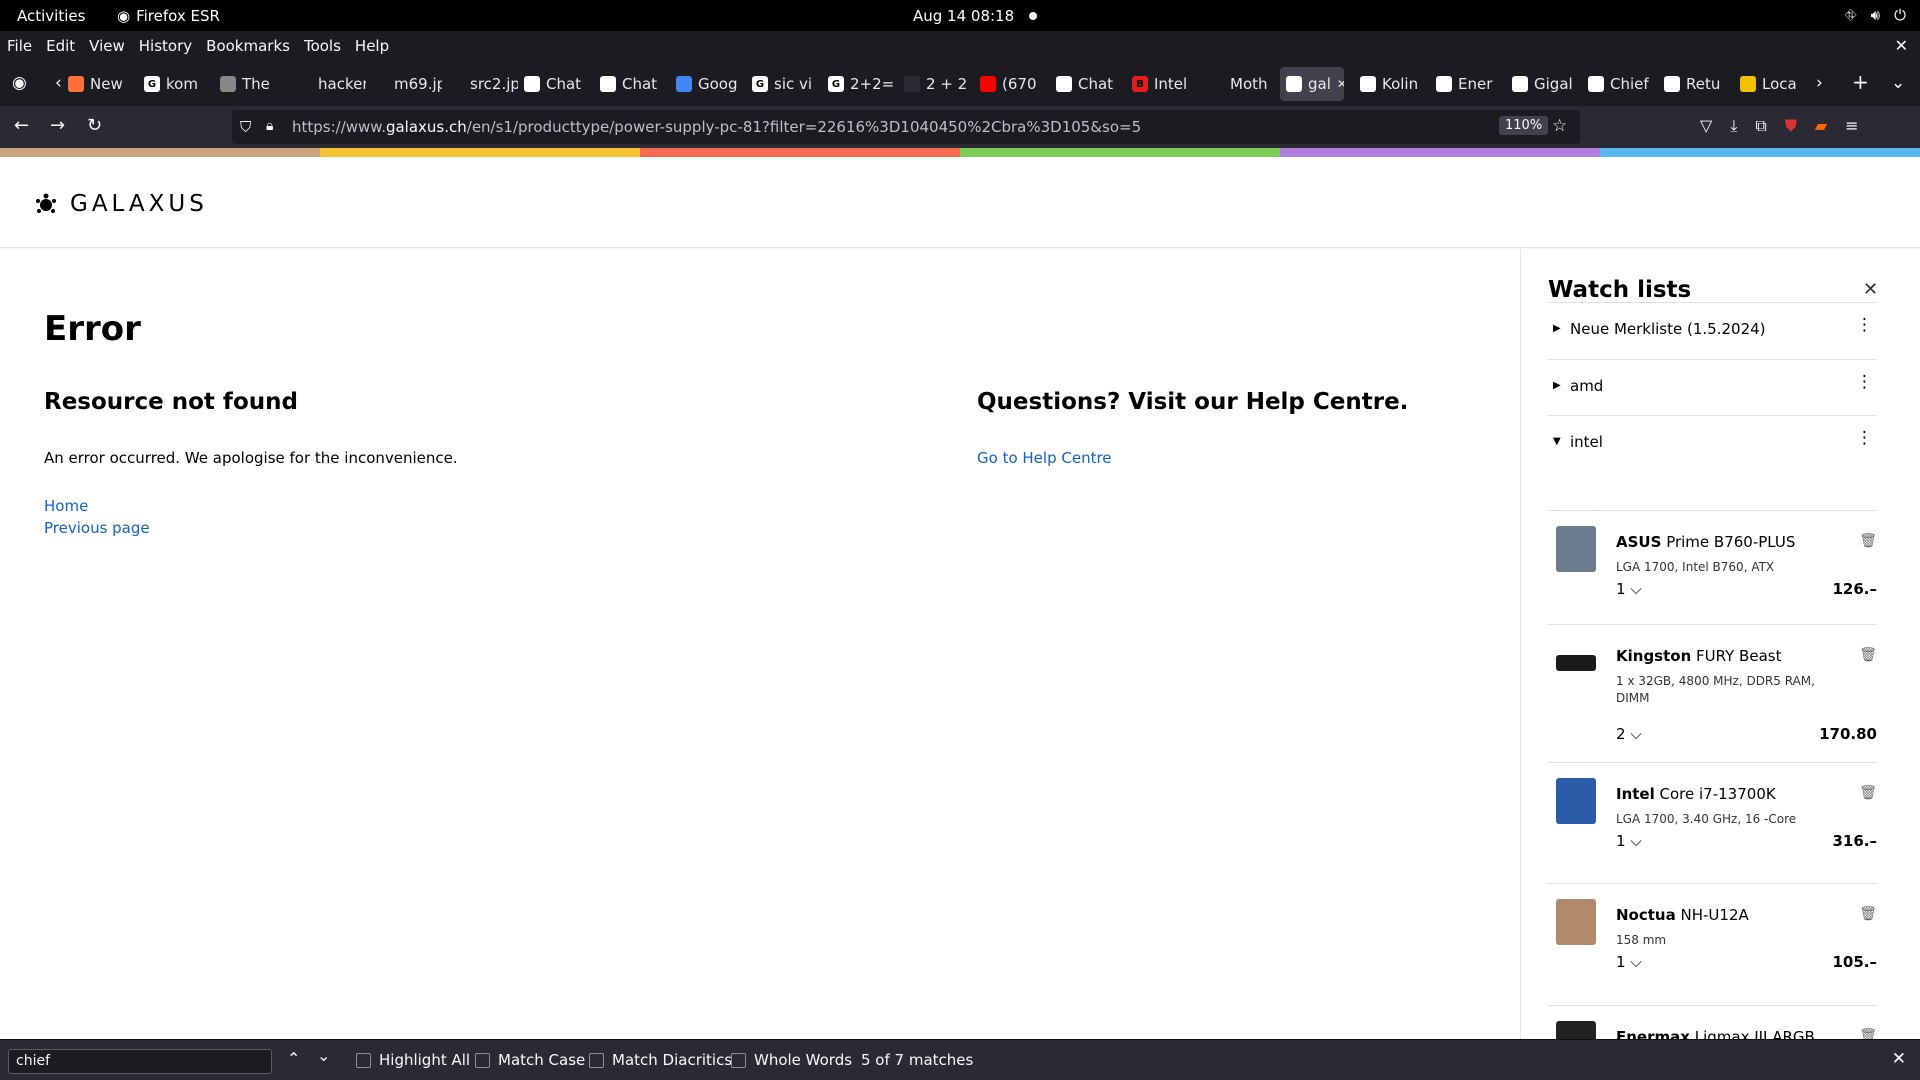  I want to click on home-link: Home, so click(66, 506).